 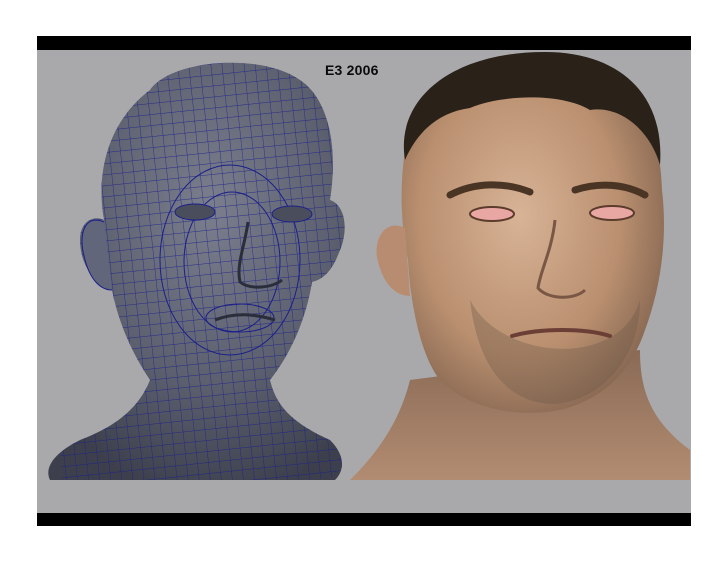 What do you see at coordinates (352, 70) in the screenshot?
I see `slide-caption: E3 2006` at bounding box center [352, 70].